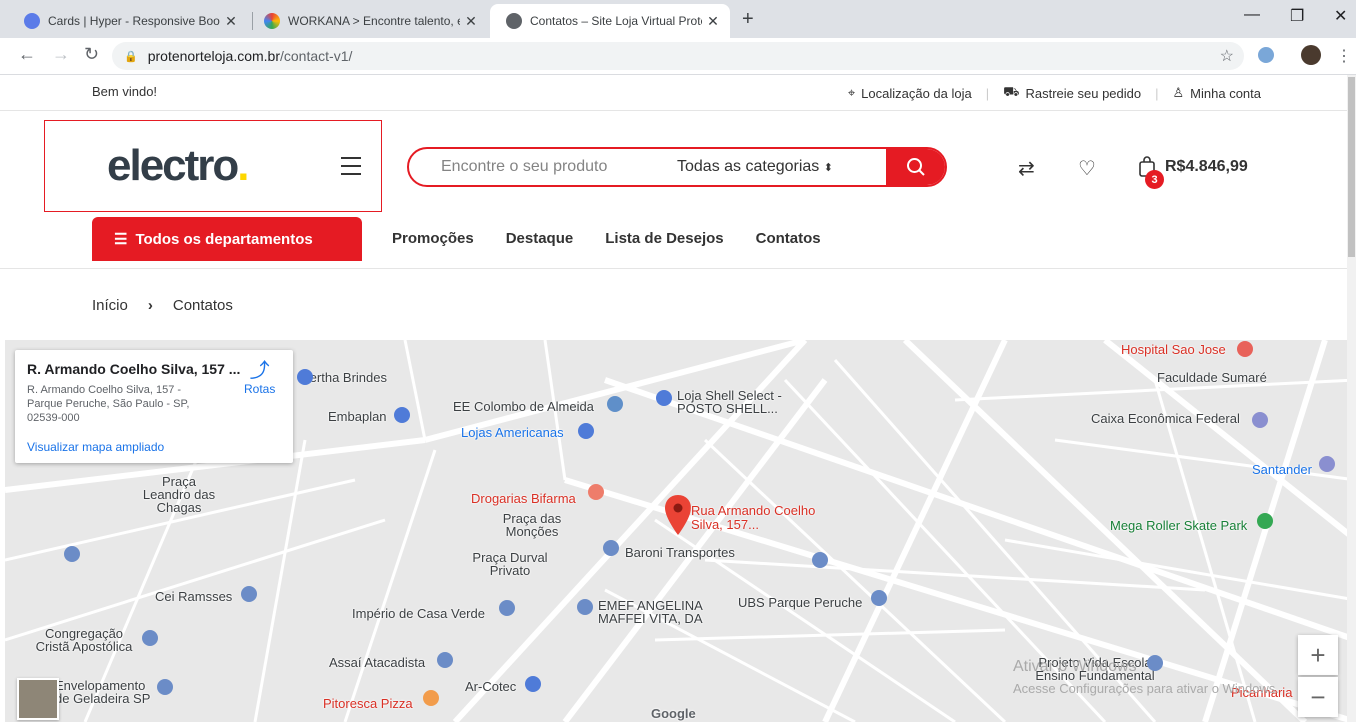 The image size is (1356, 722). What do you see at coordinates (351, 169) in the screenshot?
I see `menu-toggle-icon` at bounding box center [351, 169].